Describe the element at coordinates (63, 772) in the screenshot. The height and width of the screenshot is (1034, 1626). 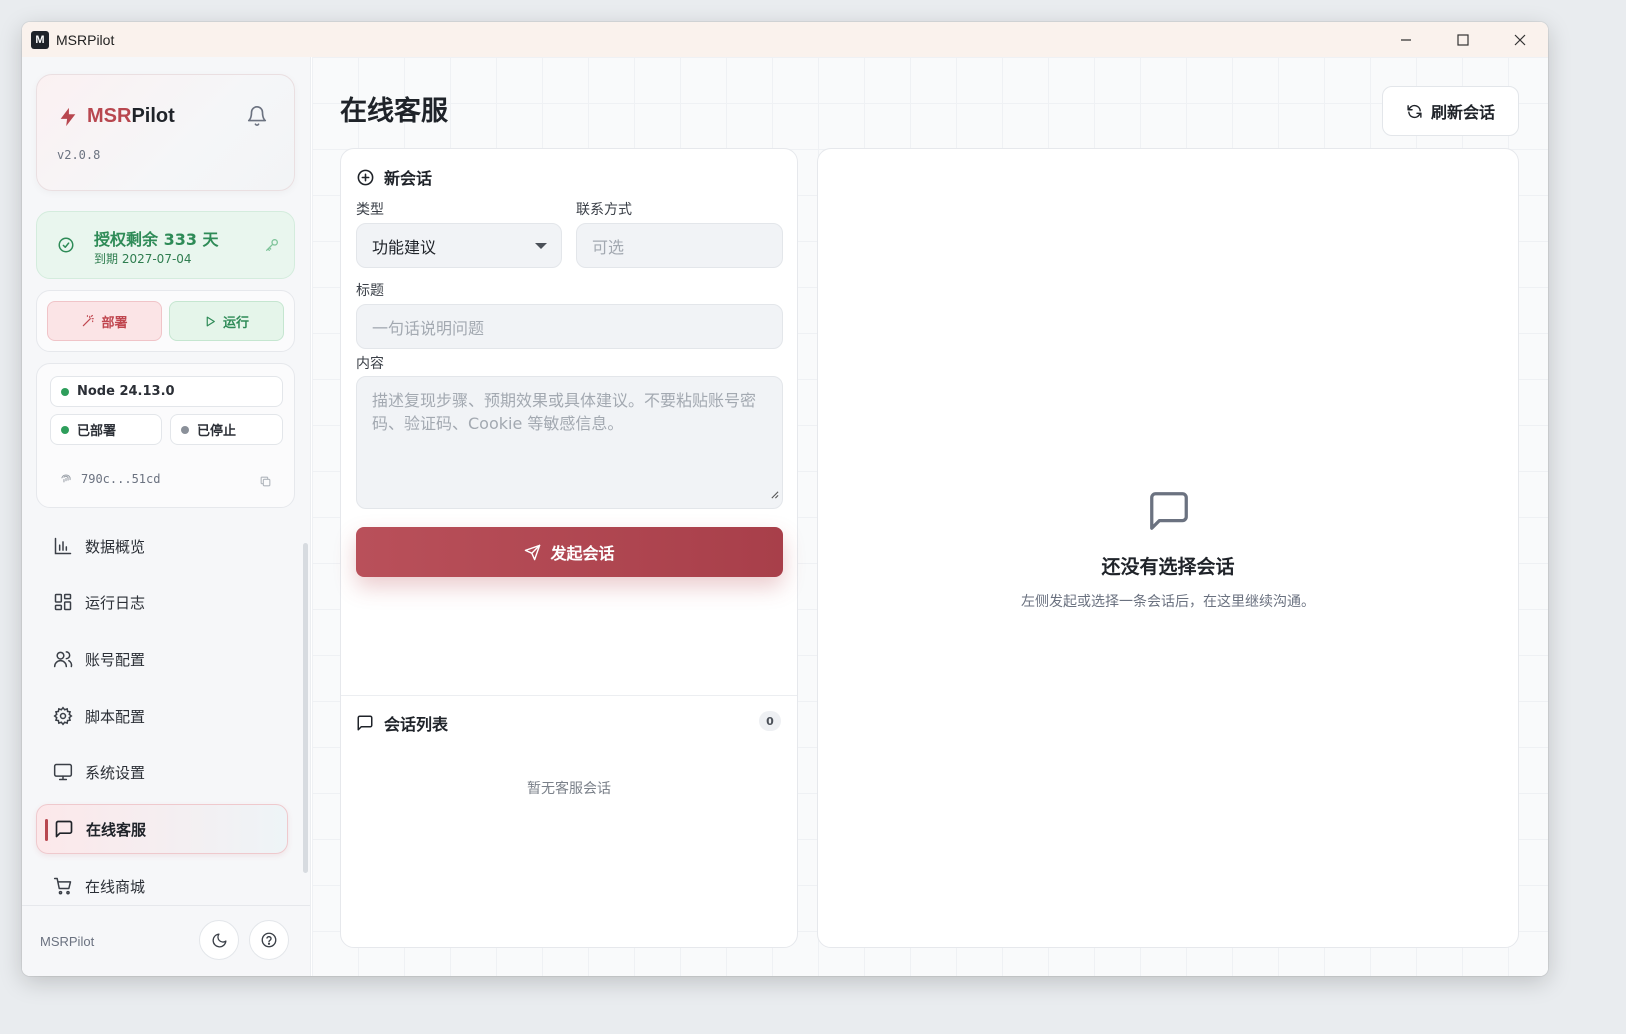
I see `monitor-icon` at that location.